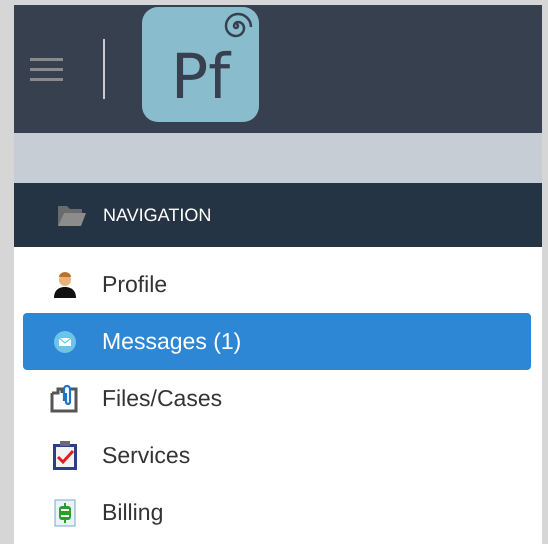 Image resolution: width=548 pixels, height=544 pixels. Describe the element at coordinates (48, 69) in the screenshot. I see `menu-button` at that location.